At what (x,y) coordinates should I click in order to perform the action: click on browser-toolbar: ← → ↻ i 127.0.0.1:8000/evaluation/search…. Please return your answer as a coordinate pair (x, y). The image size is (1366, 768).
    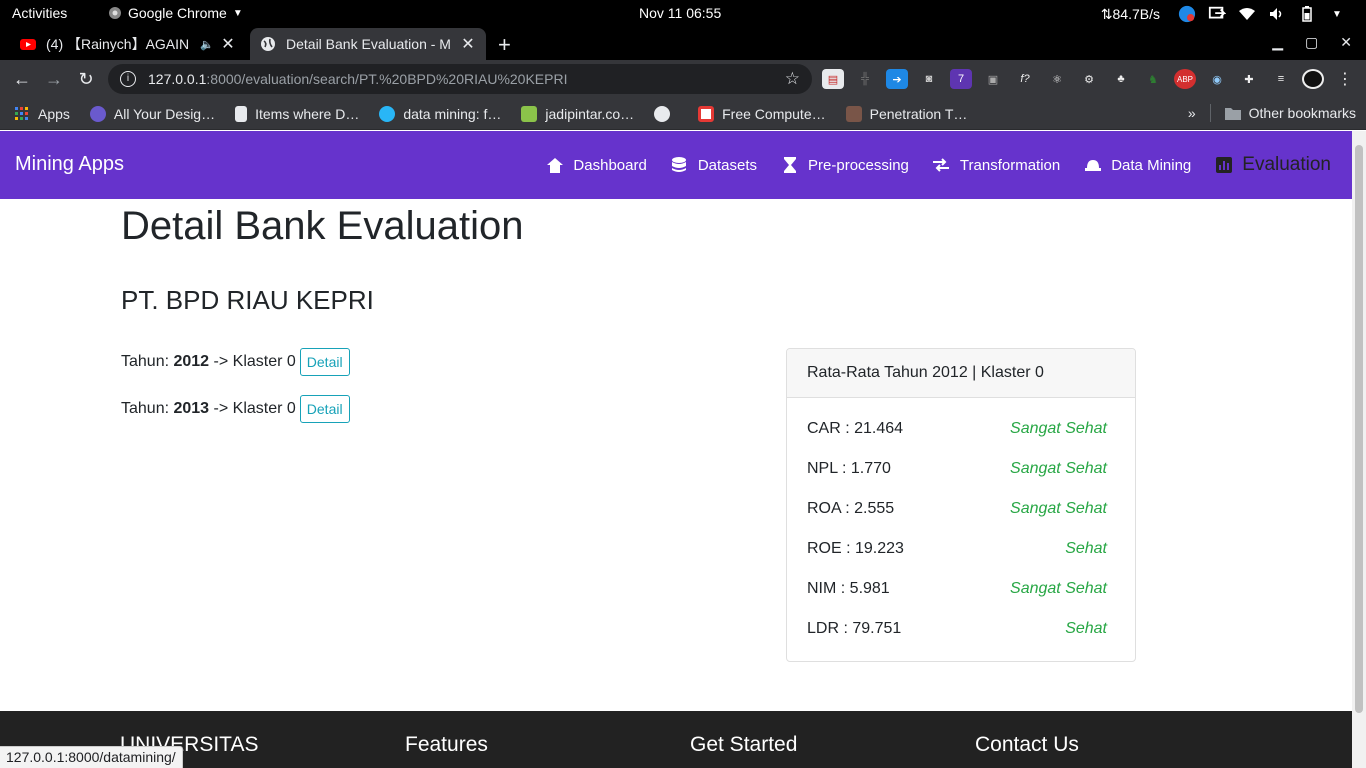
    Looking at the image, I should click on (683, 79).